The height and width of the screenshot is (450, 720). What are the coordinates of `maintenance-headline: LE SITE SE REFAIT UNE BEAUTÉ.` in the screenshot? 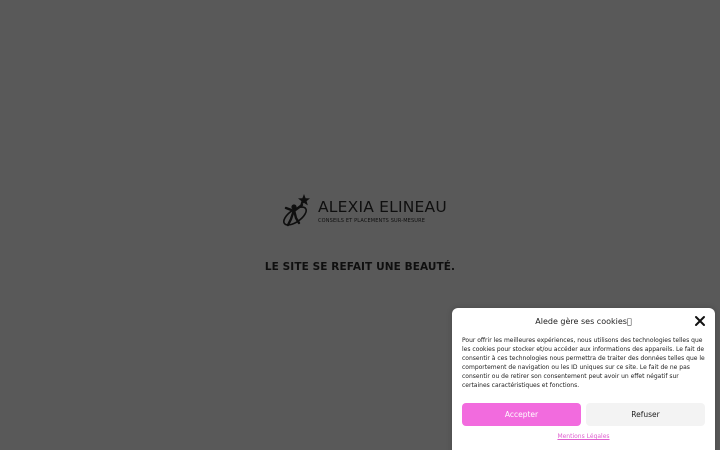 It's located at (360, 267).